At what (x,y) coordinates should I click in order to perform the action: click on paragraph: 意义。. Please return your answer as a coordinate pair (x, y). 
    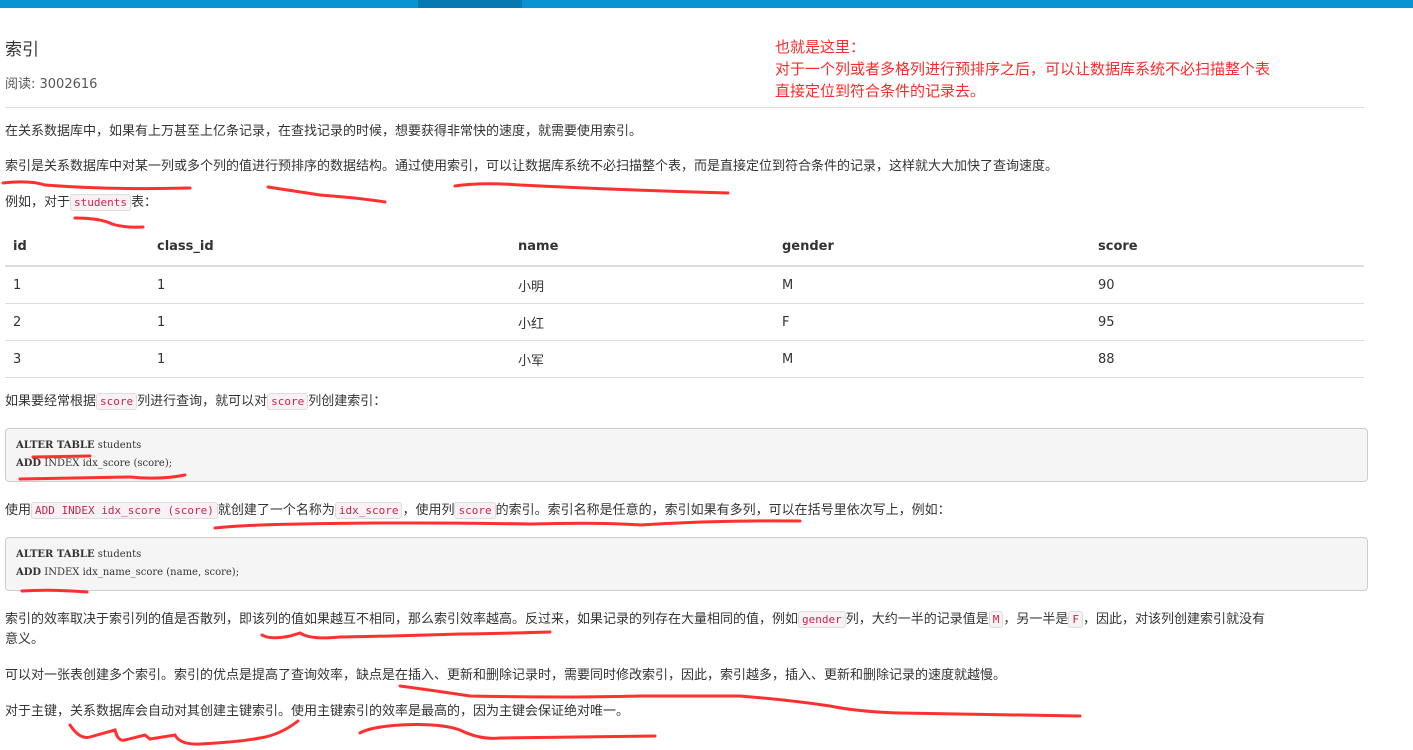
    Looking at the image, I should click on (25, 639).